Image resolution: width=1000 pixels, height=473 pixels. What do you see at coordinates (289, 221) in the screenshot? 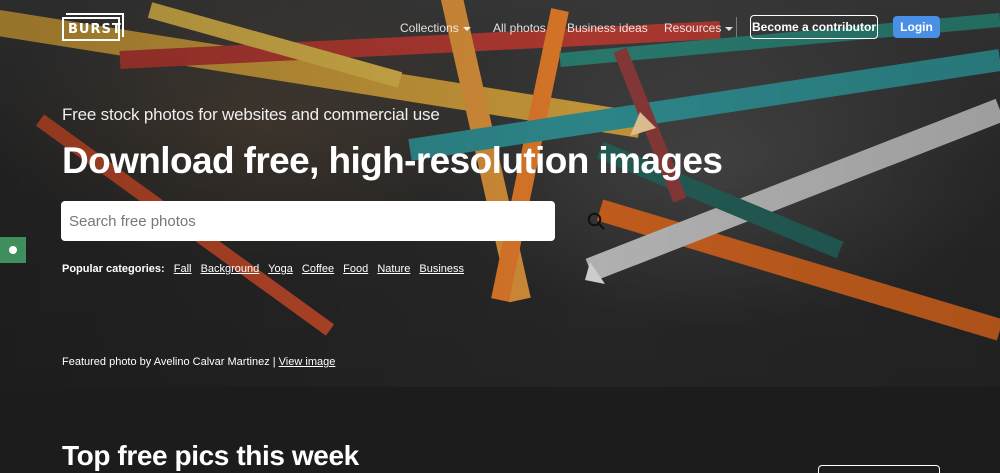
I see `search-input` at bounding box center [289, 221].